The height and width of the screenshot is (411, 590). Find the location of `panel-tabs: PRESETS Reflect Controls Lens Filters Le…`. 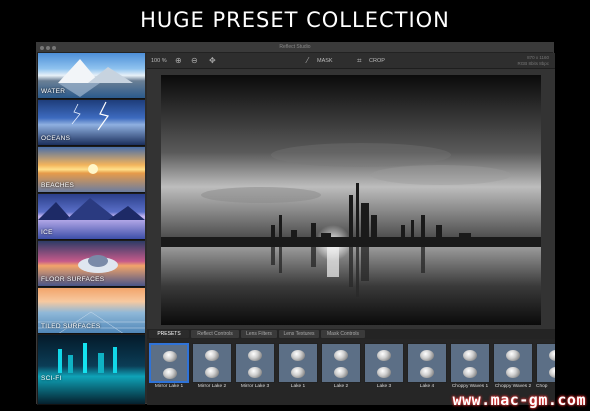

panel-tabs: PRESETS Reflect Controls Lens Filters Le… is located at coordinates (351, 334).